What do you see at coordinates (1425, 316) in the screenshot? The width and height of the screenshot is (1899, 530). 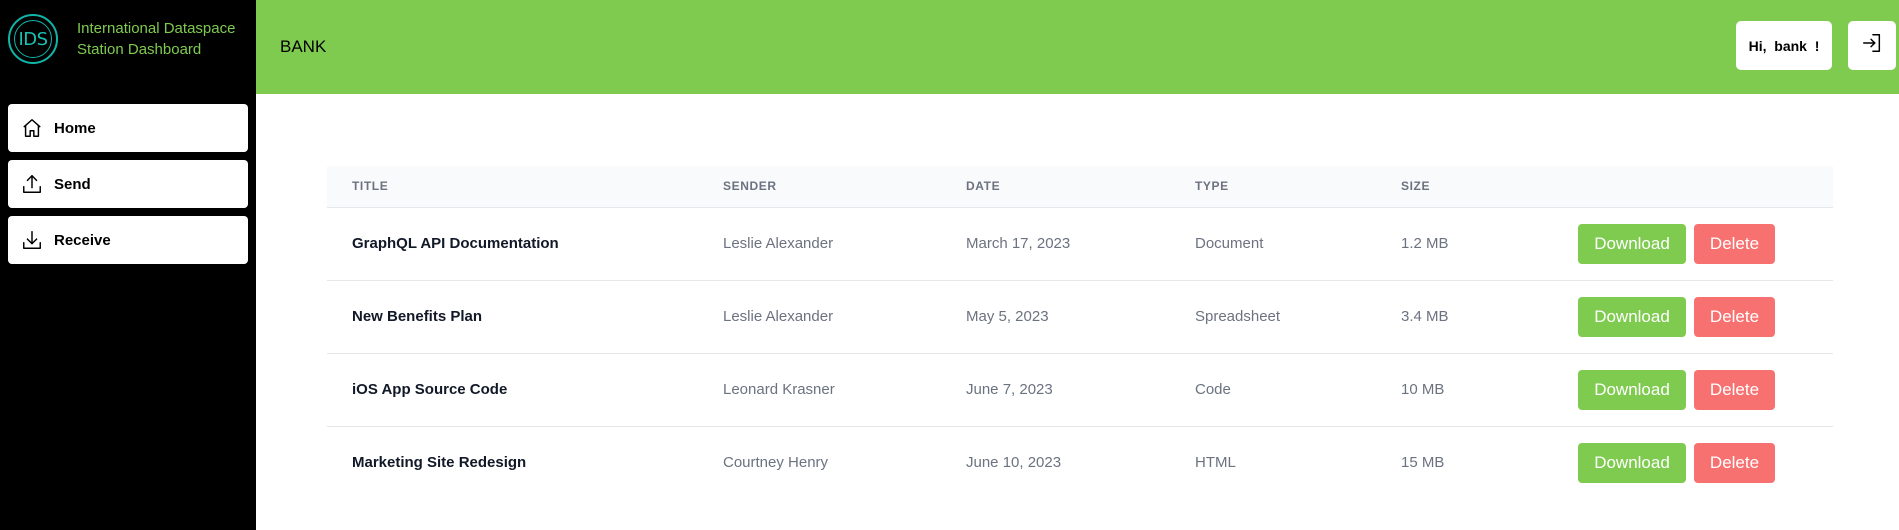 I see `file-size: 3.4 MB` at bounding box center [1425, 316].